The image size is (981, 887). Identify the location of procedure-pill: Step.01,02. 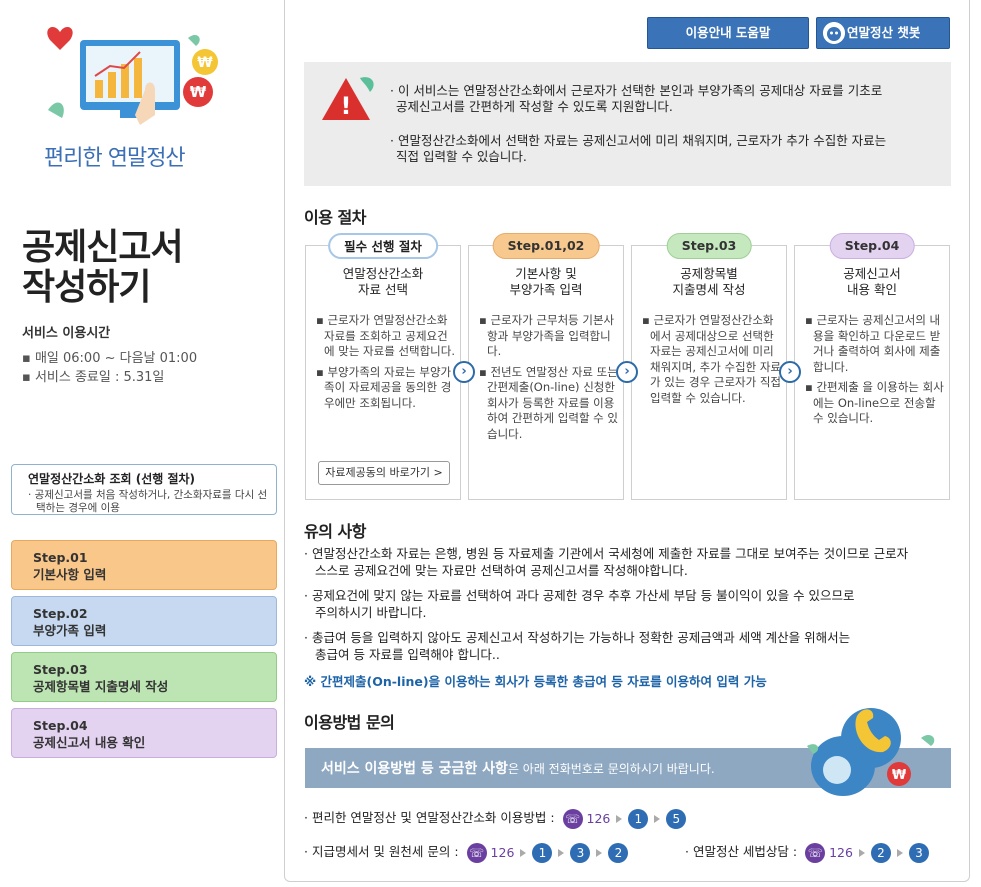
(546, 246).